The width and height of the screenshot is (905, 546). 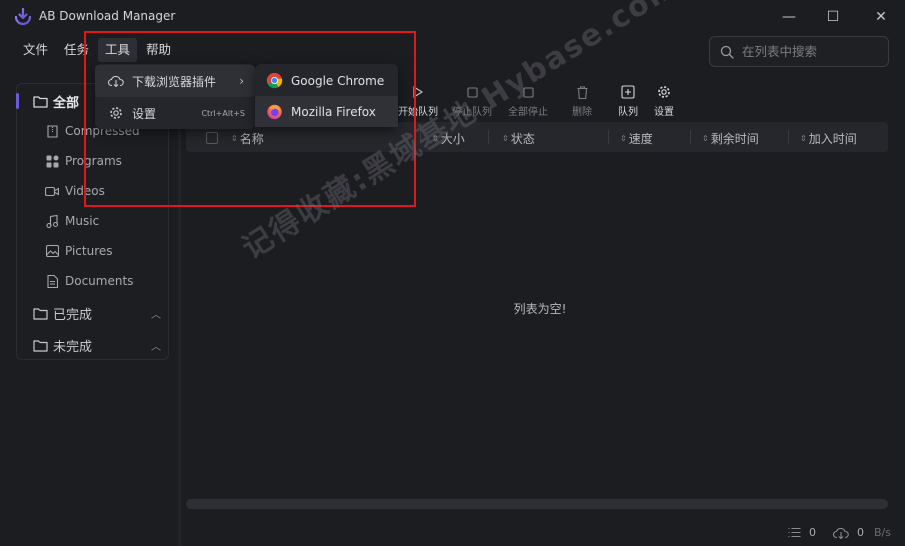 What do you see at coordinates (528, 112) in the screenshot?
I see `toolbar-label: 全部停止` at bounding box center [528, 112].